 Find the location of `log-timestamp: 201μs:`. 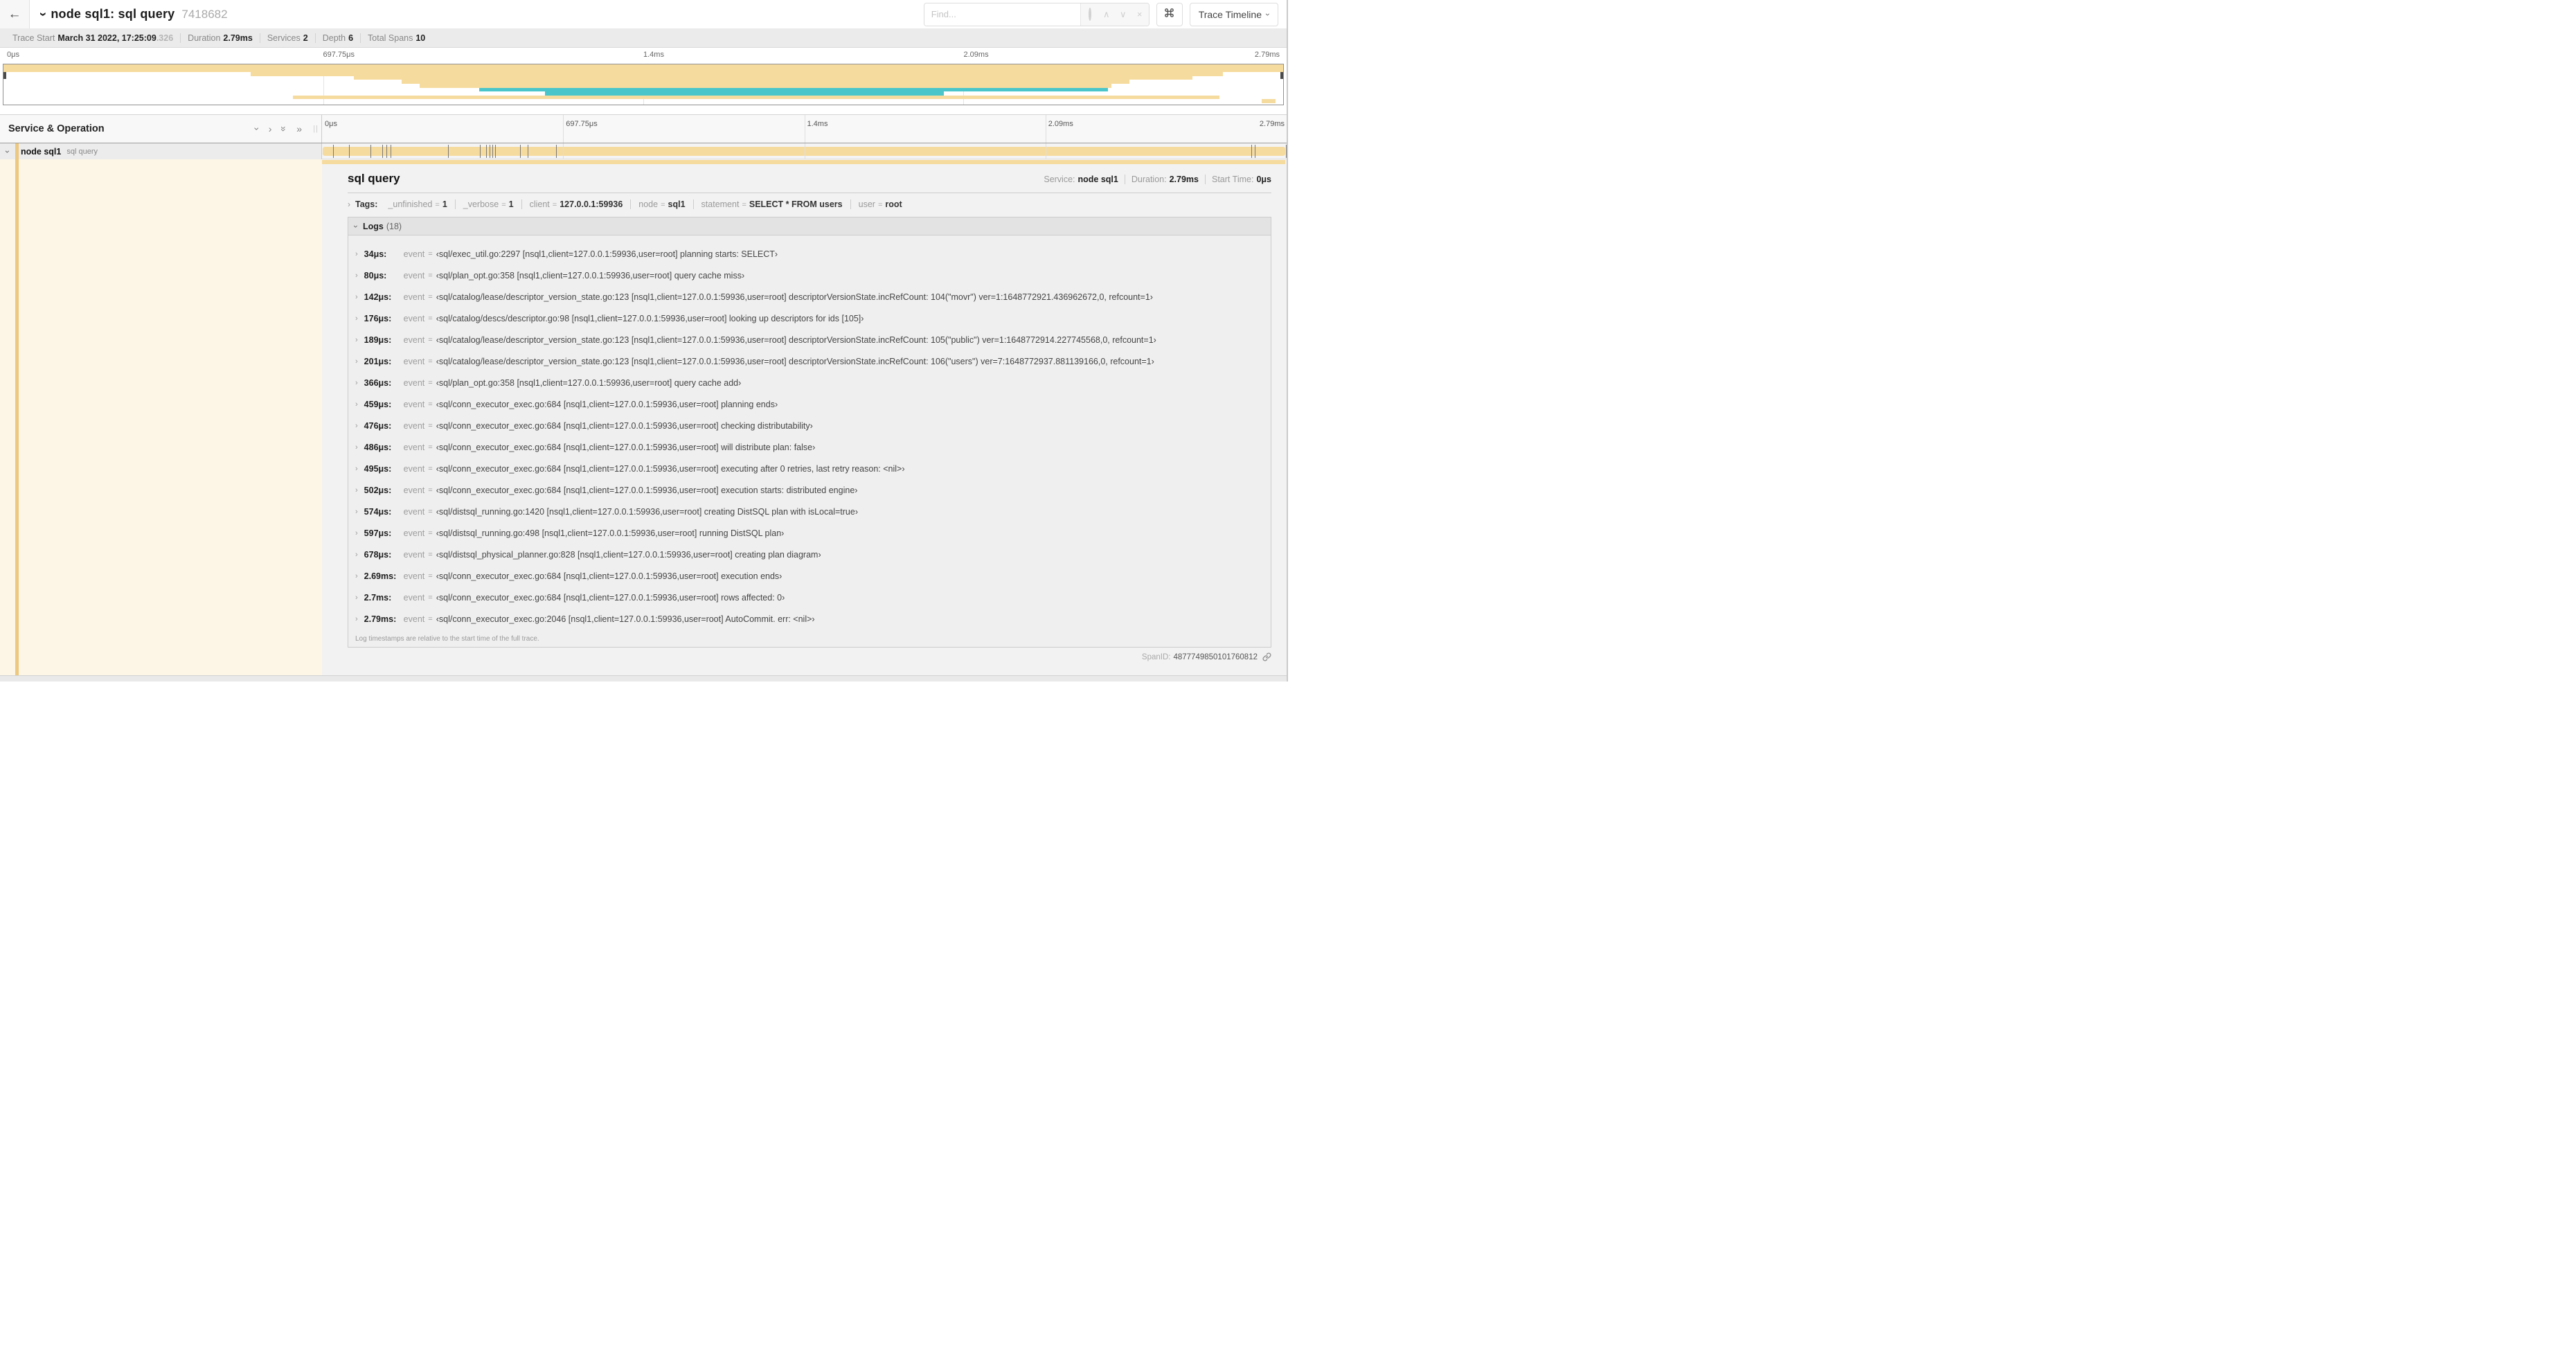

log-timestamp: 201μs: is located at coordinates (378, 361).